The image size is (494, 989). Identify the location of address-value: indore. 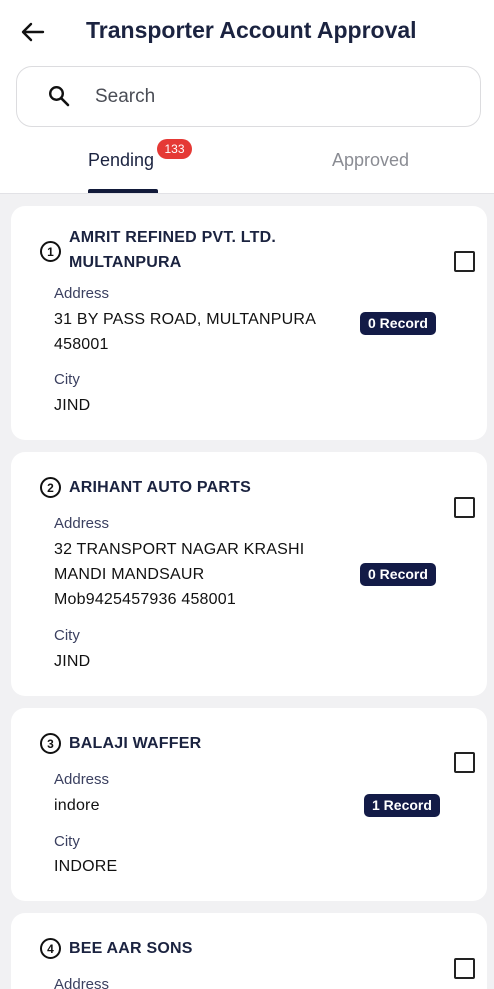
(77, 805).